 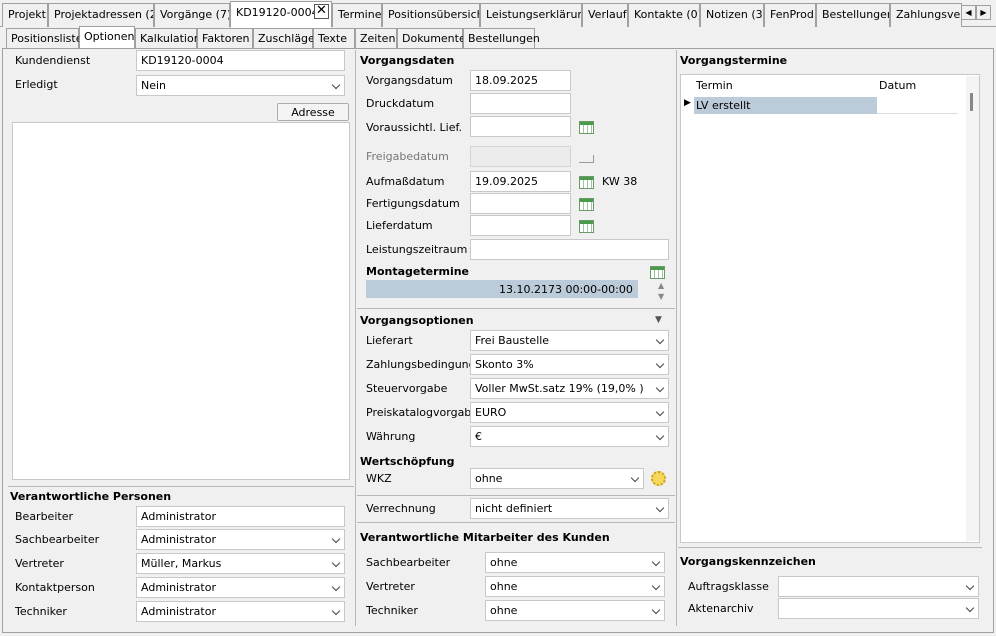 I want to click on close-tab-icon: ✕, so click(x=321, y=11).